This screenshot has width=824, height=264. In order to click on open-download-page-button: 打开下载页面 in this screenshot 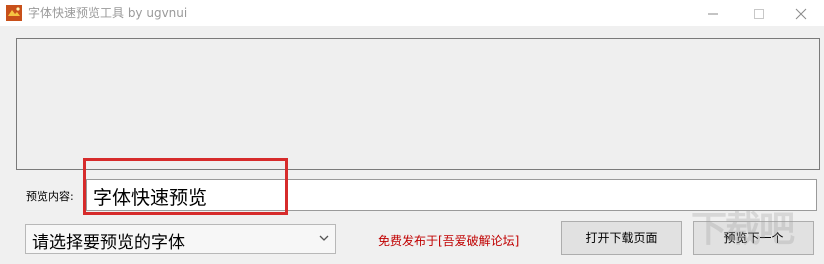, I will do `click(621, 238)`.